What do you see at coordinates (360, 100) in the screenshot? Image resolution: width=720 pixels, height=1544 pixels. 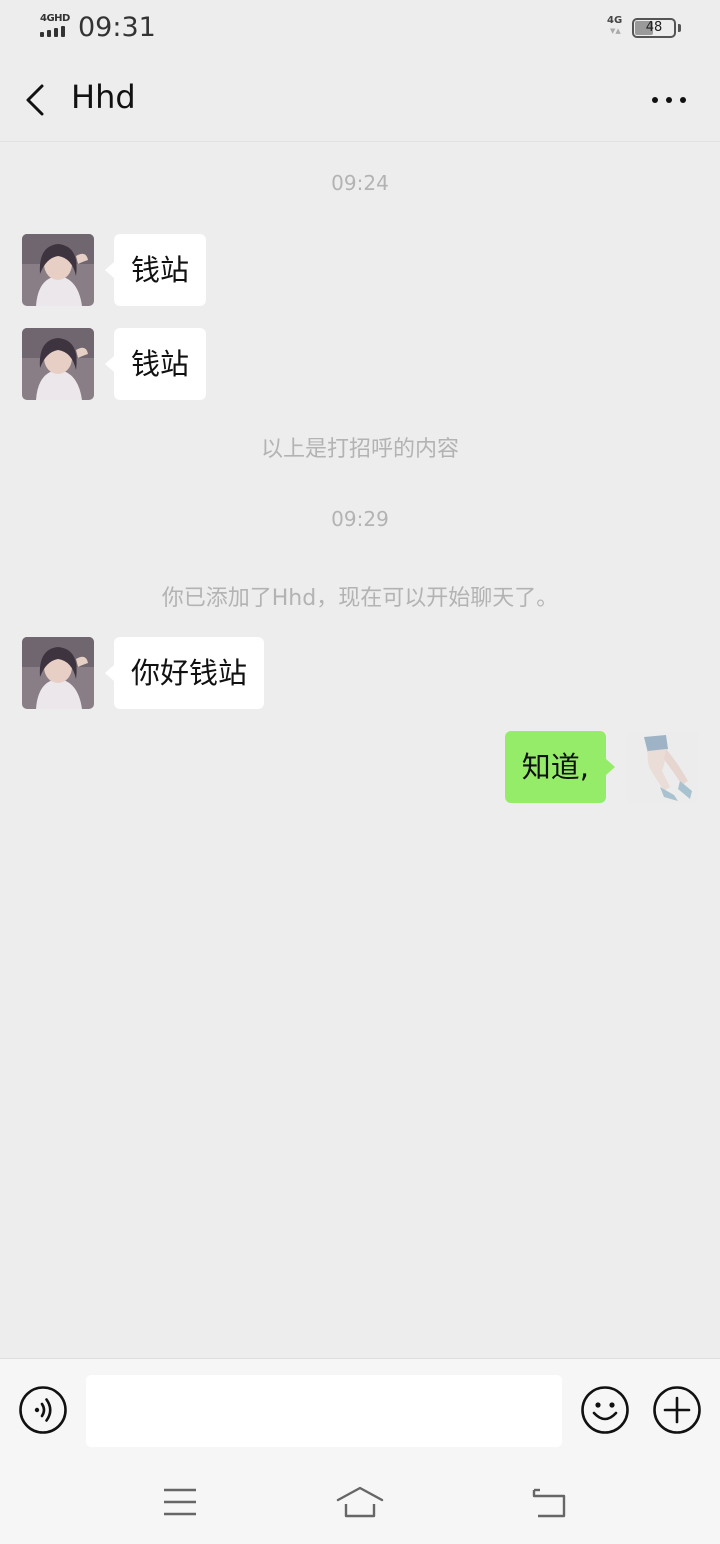 I see `chat-header: Hhd` at bounding box center [360, 100].